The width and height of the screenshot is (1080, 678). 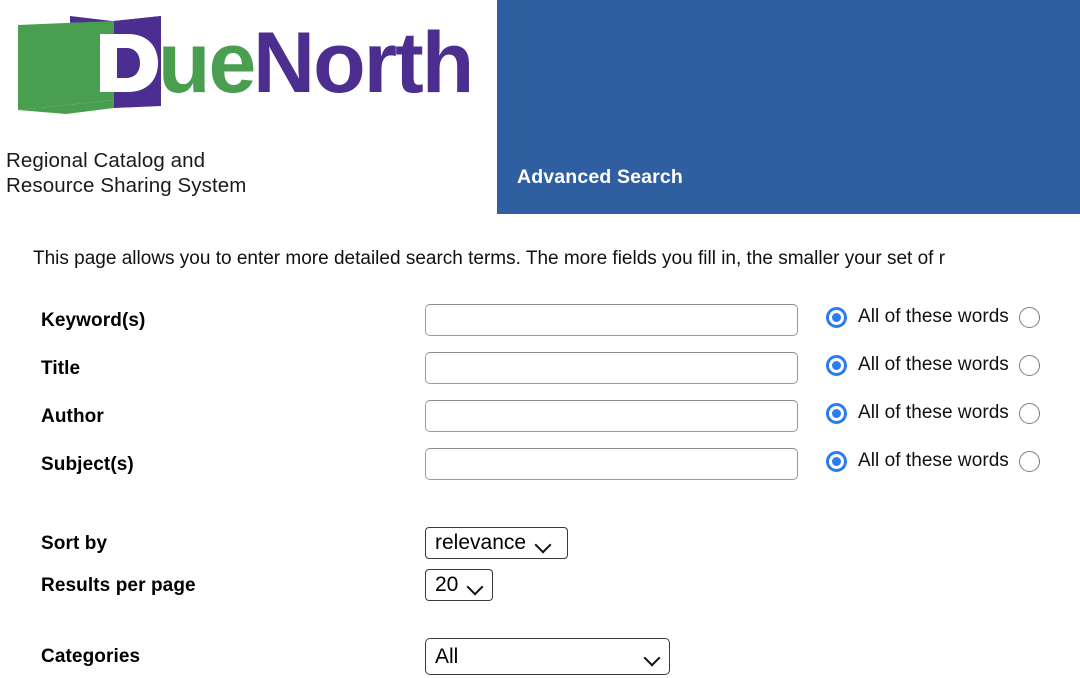 I want to click on subjects-match-options: All of these words, so click(x=933, y=461).